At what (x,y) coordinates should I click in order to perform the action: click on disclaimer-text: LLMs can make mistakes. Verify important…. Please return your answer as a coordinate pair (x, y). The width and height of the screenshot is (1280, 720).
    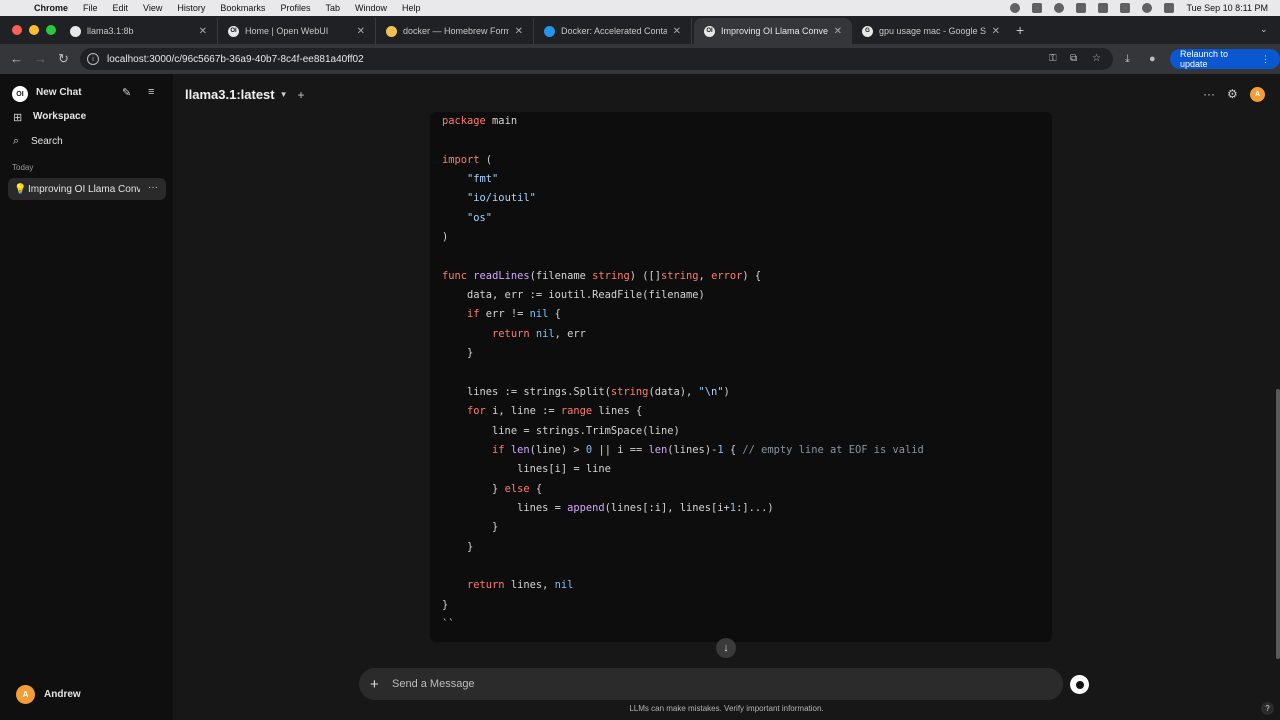
    Looking at the image, I should click on (726, 708).